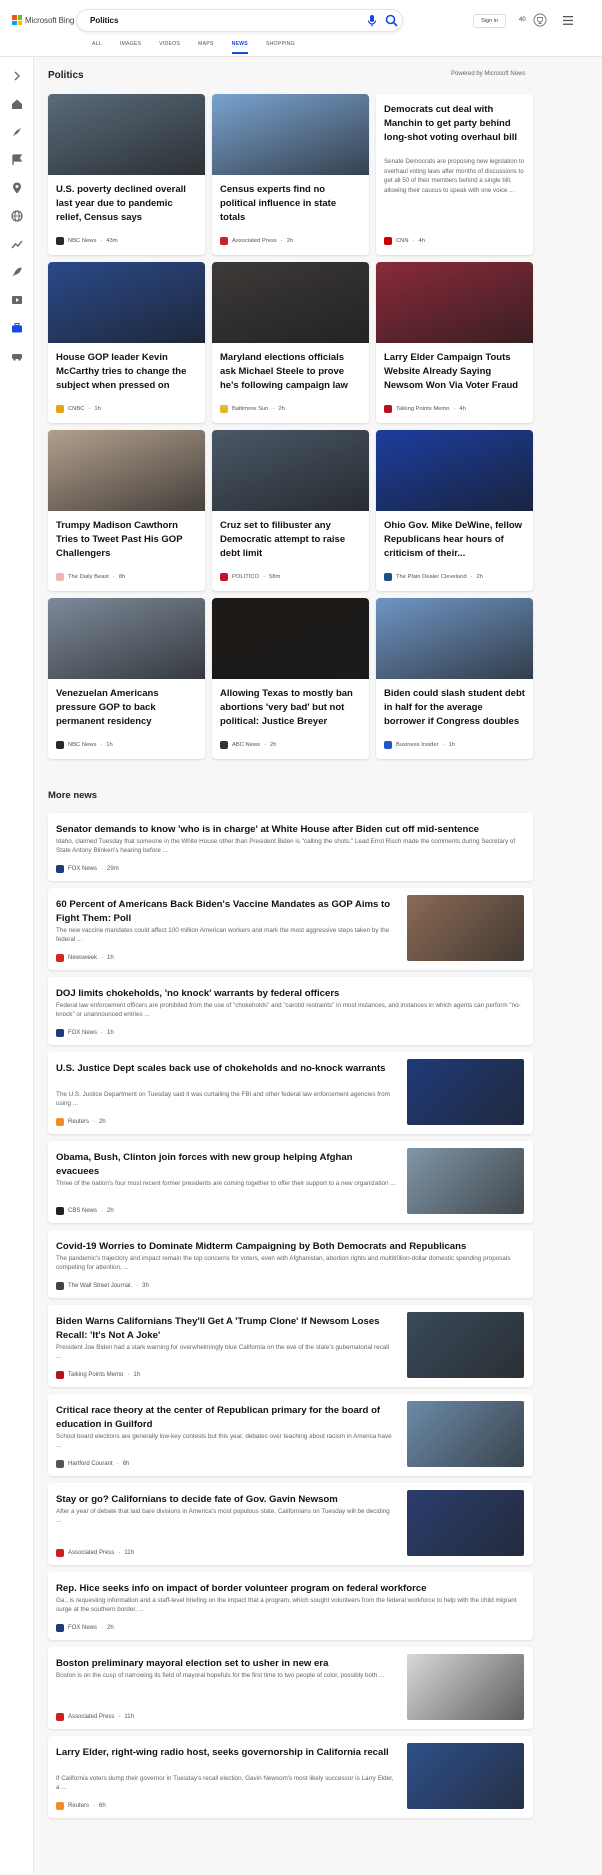 Image resolution: width=602 pixels, height=1875 pixels. What do you see at coordinates (239, 47) in the screenshot?
I see `tab-news: NEWS` at bounding box center [239, 47].